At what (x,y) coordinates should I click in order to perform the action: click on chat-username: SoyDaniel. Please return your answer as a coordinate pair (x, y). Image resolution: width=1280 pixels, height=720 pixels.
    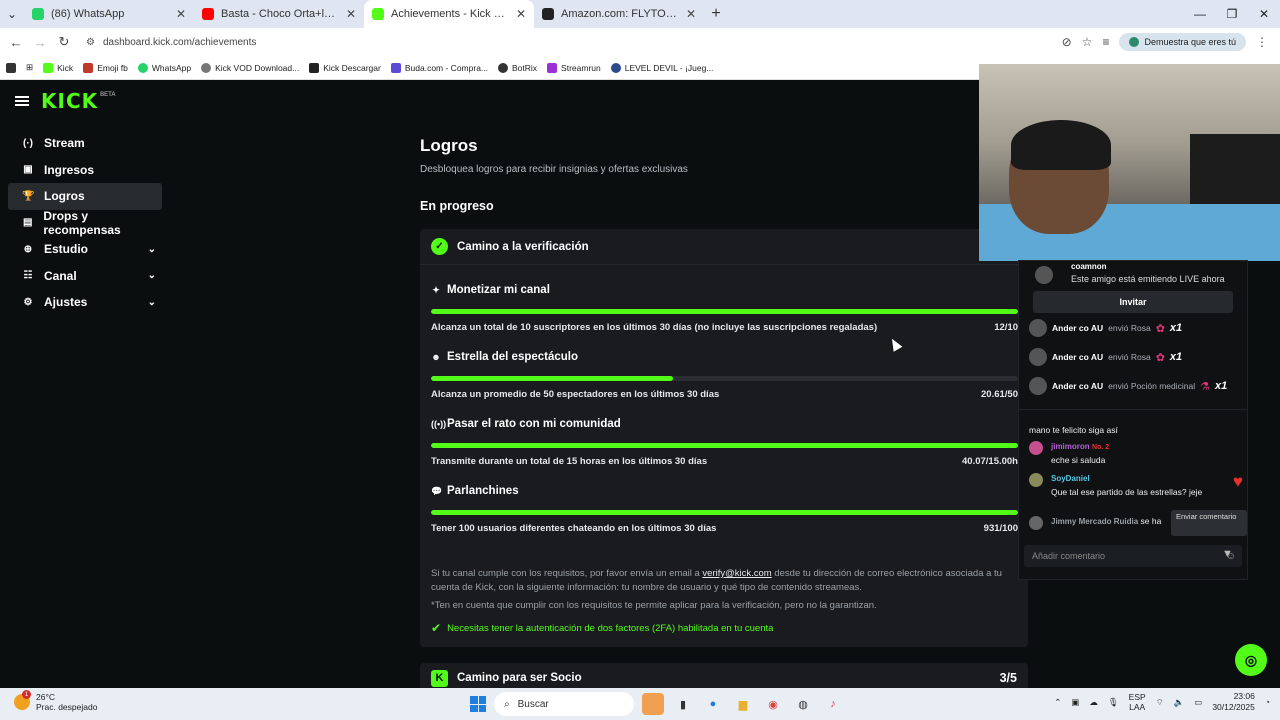
    Looking at the image, I should click on (1070, 478).